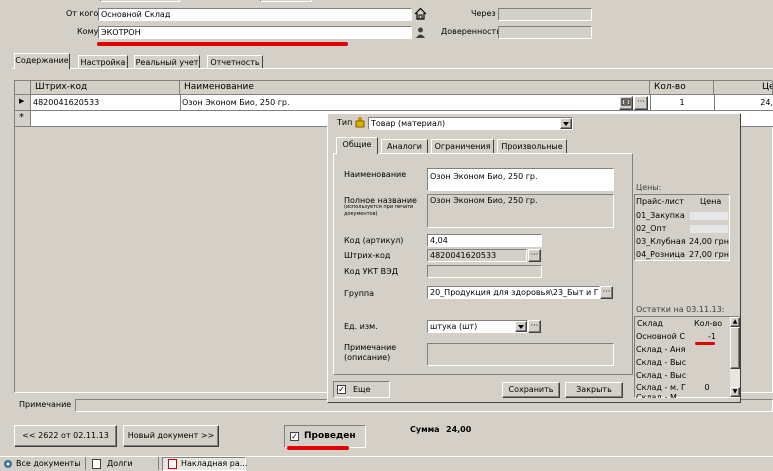  Describe the element at coordinates (459, 429) in the screenshot. I see `sum-value: 24,00` at that location.